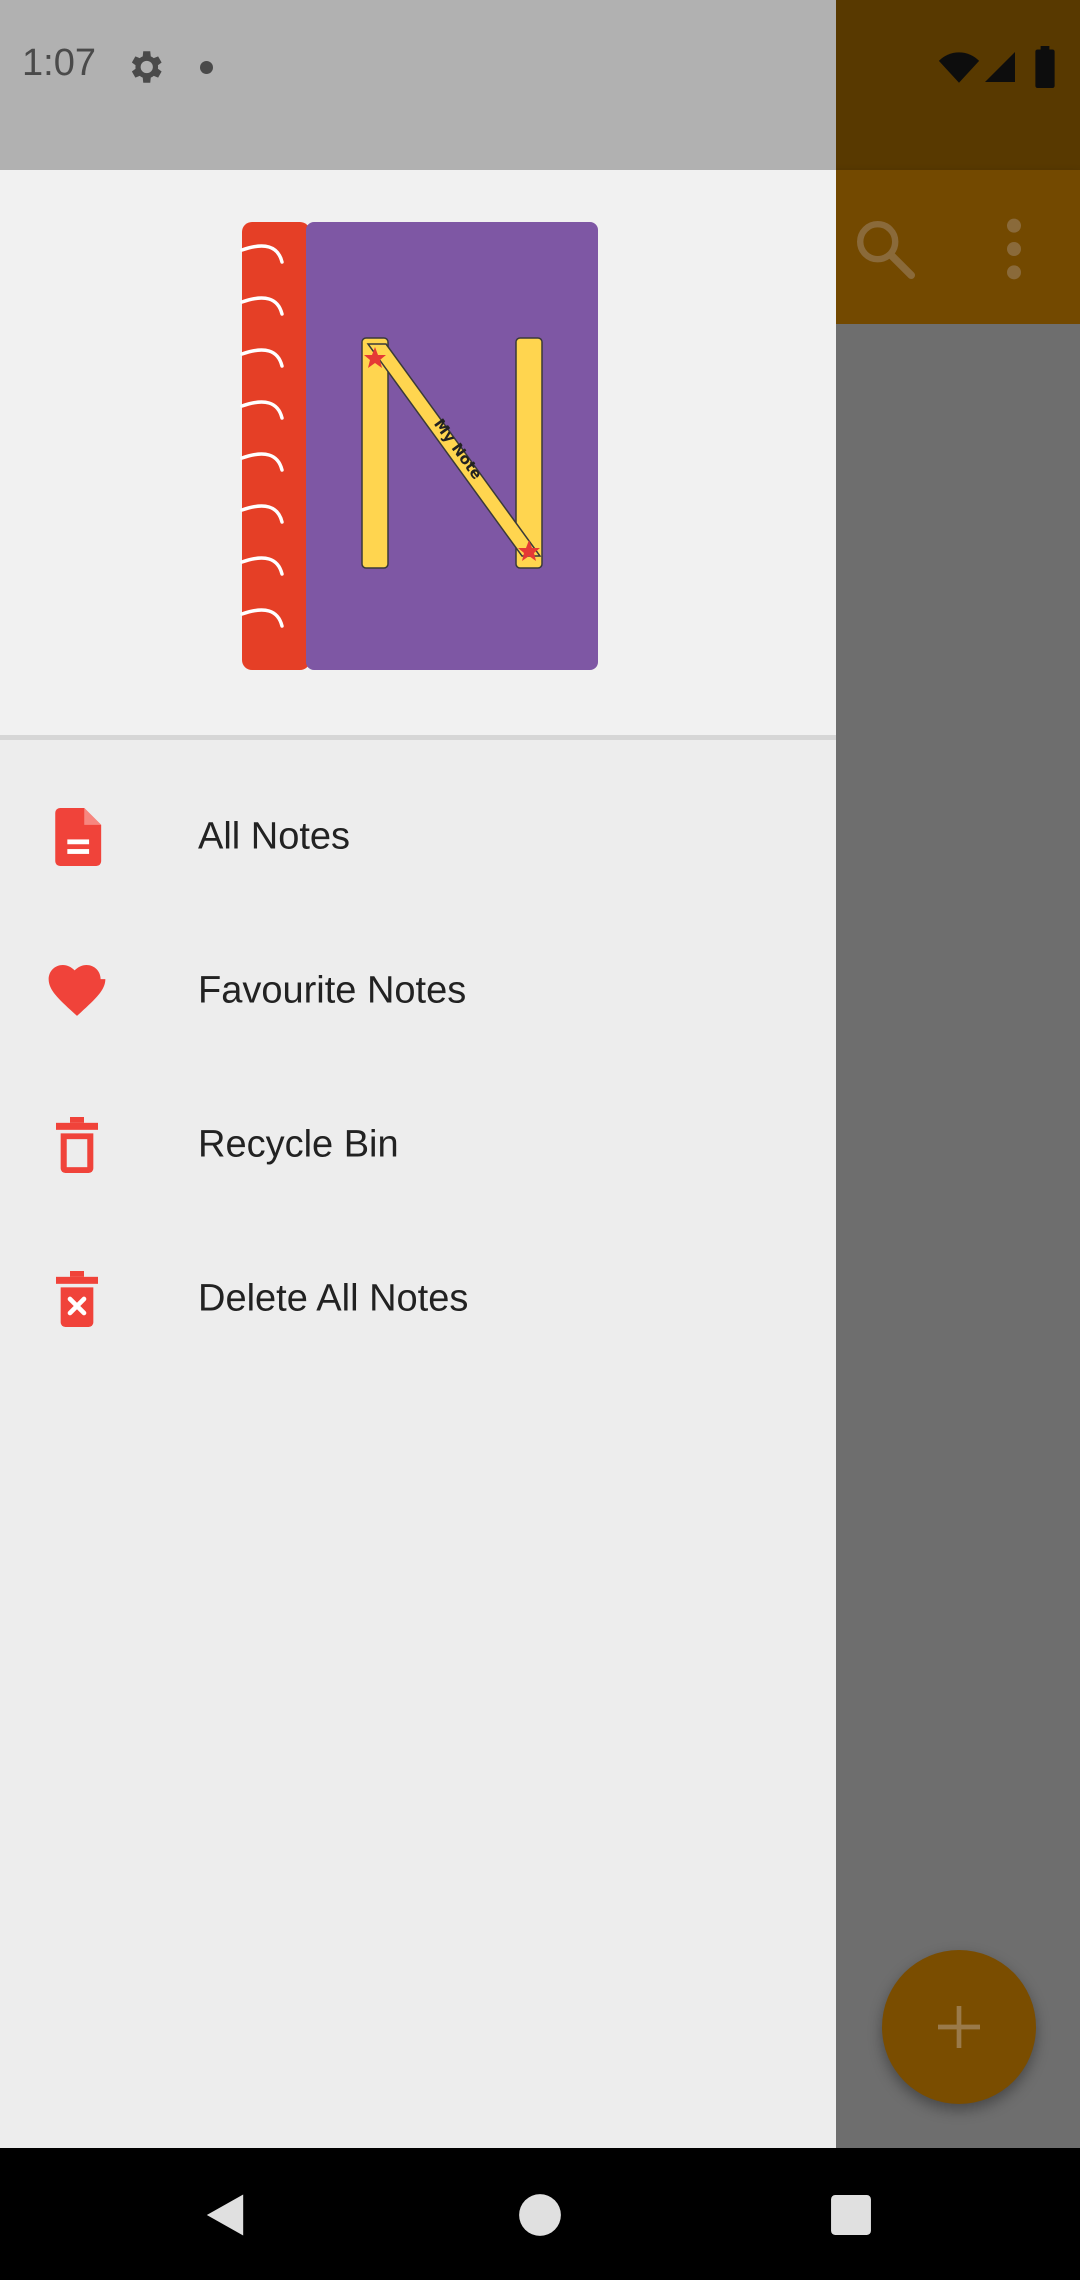 This screenshot has width=1080, height=2280. What do you see at coordinates (206, 67) in the screenshot?
I see `notification-dot-icon` at bounding box center [206, 67].